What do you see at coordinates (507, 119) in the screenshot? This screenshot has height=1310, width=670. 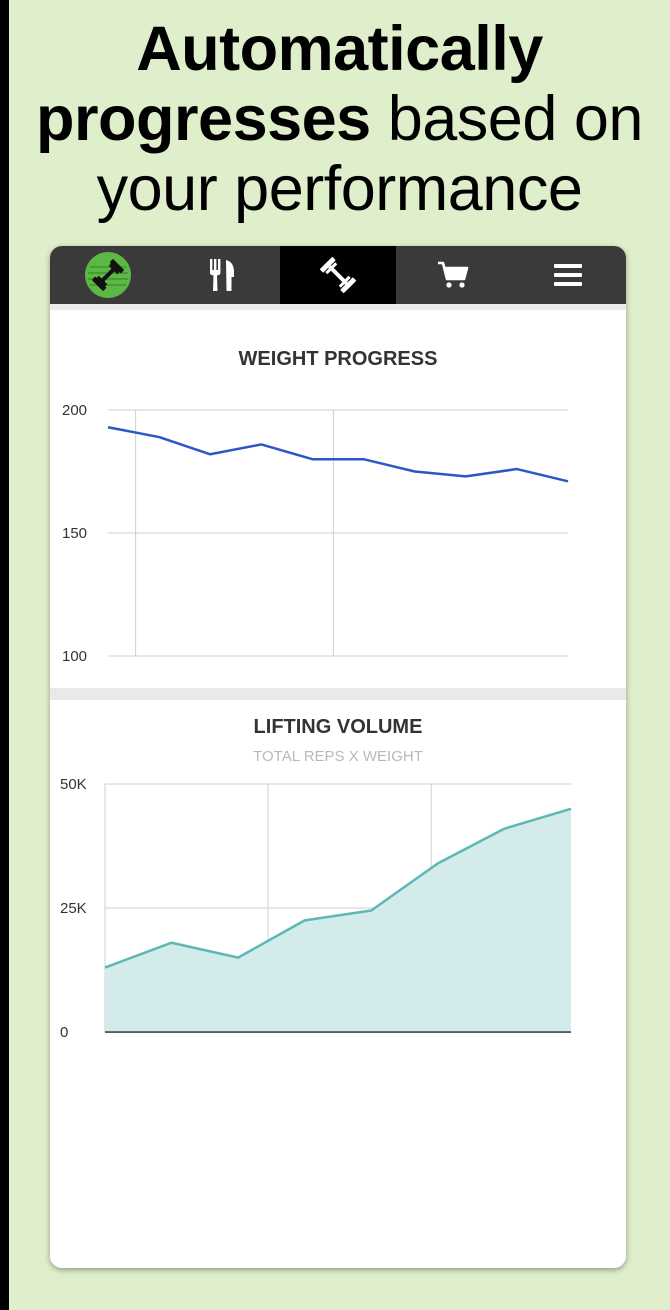 I see `headline-line2-regular: based on` at bounding box center [507, 119].